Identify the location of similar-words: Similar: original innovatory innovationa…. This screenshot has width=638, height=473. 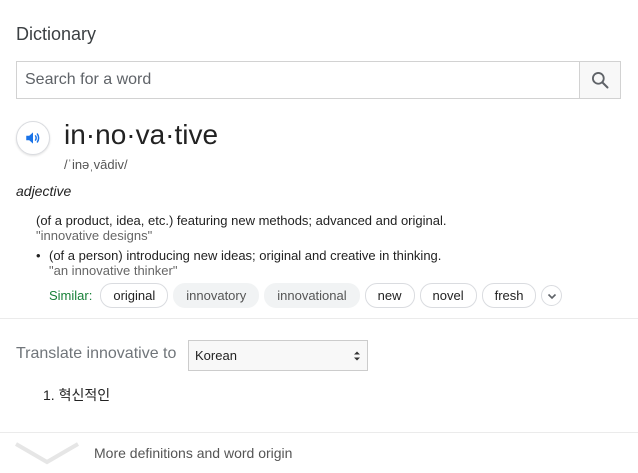
(306, 295).